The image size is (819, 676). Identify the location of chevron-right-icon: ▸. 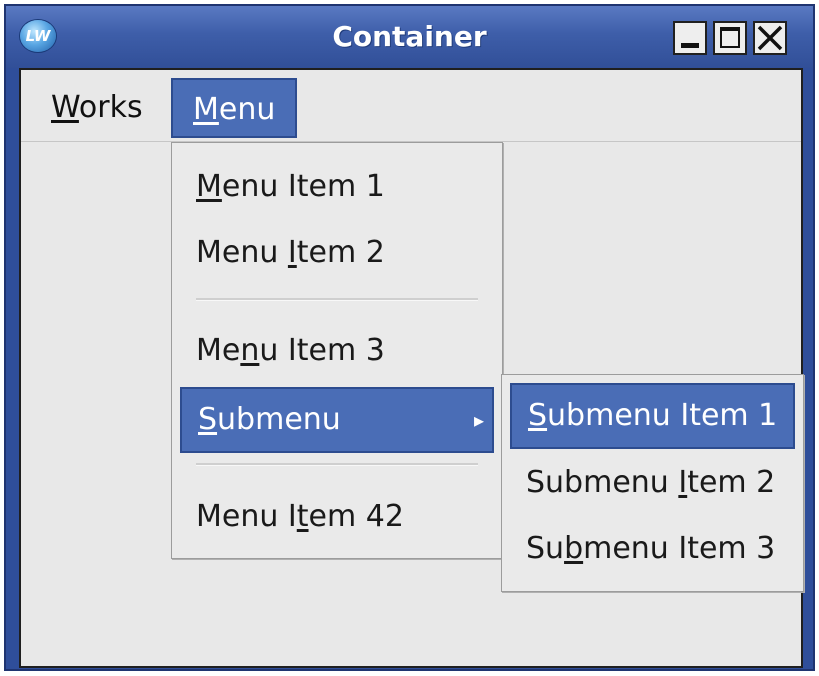
(478, 420).